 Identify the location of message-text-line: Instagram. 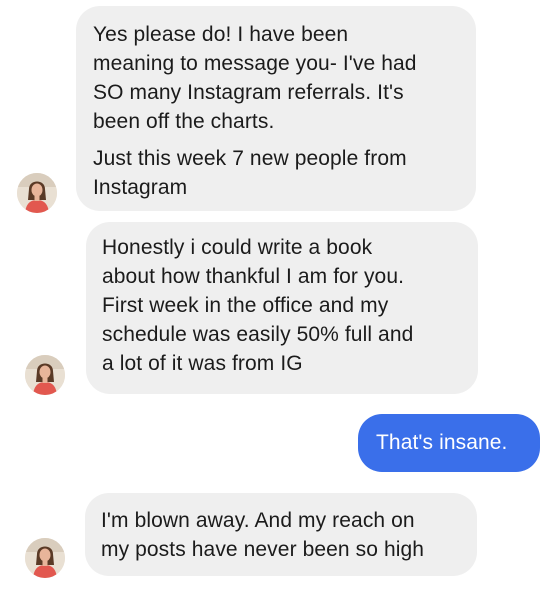
(140, 187).